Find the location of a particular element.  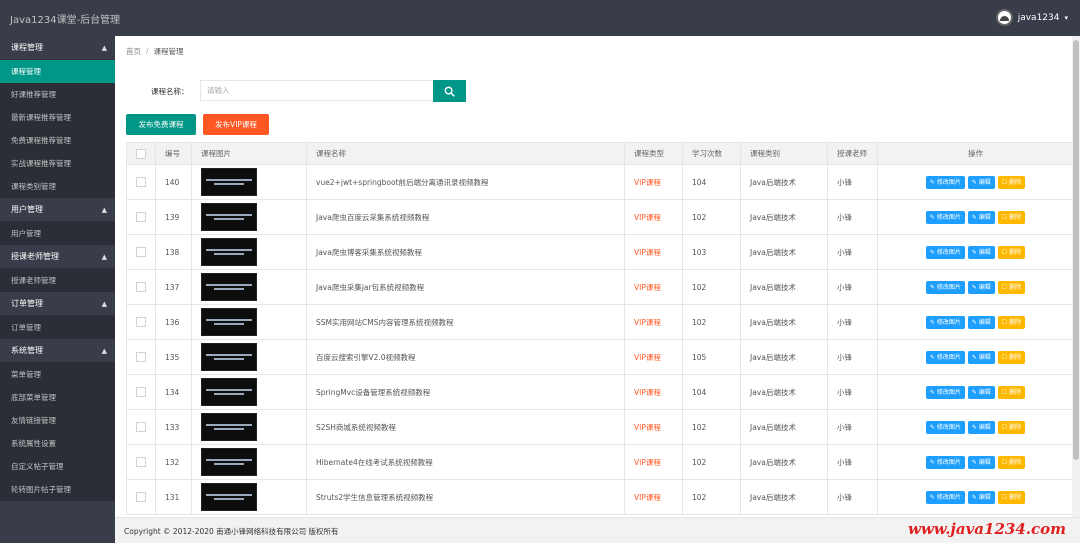

sidebar-item: 轮转图片帖子管理 is located at coordinates (57, 489).